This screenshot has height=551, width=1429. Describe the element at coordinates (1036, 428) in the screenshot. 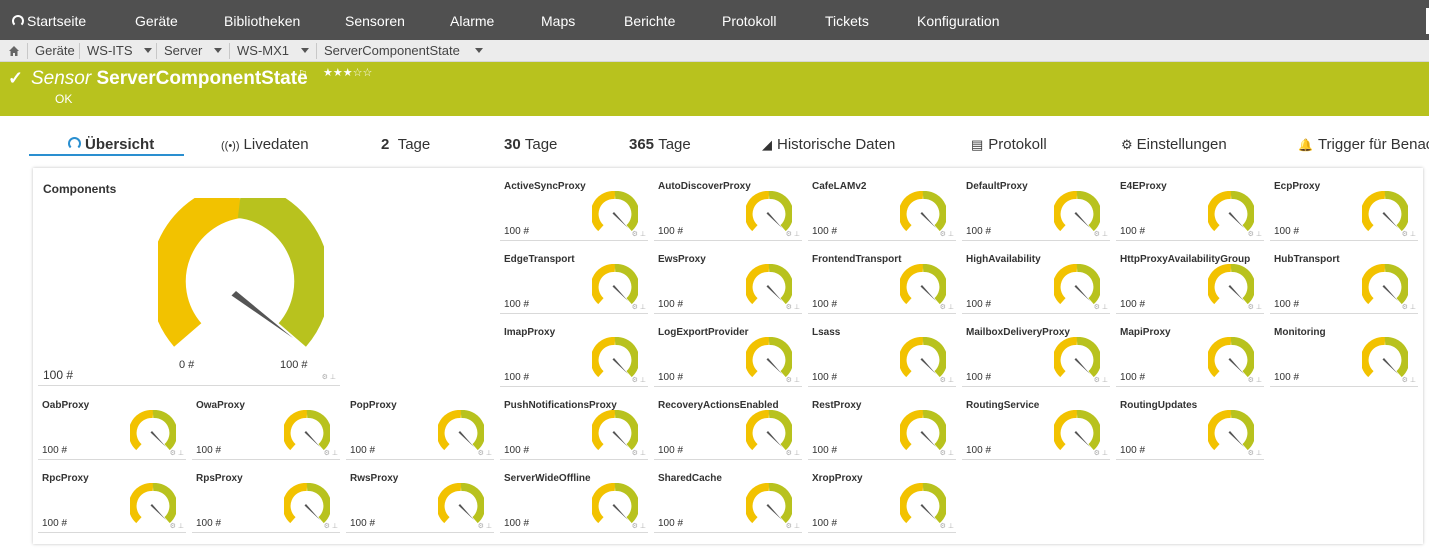

I see `channel-tile: RoutingService 100 # ⚙ ⊥` at that location.